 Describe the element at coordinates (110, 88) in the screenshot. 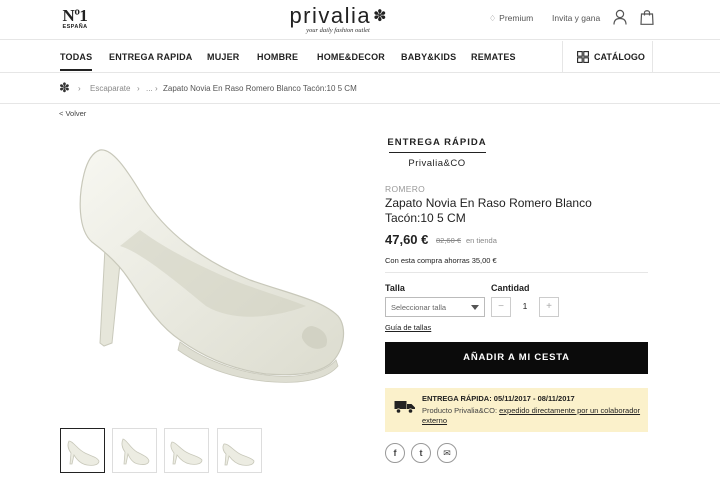

I see `breadcrumb-escaparate: Escaparate` at that location.